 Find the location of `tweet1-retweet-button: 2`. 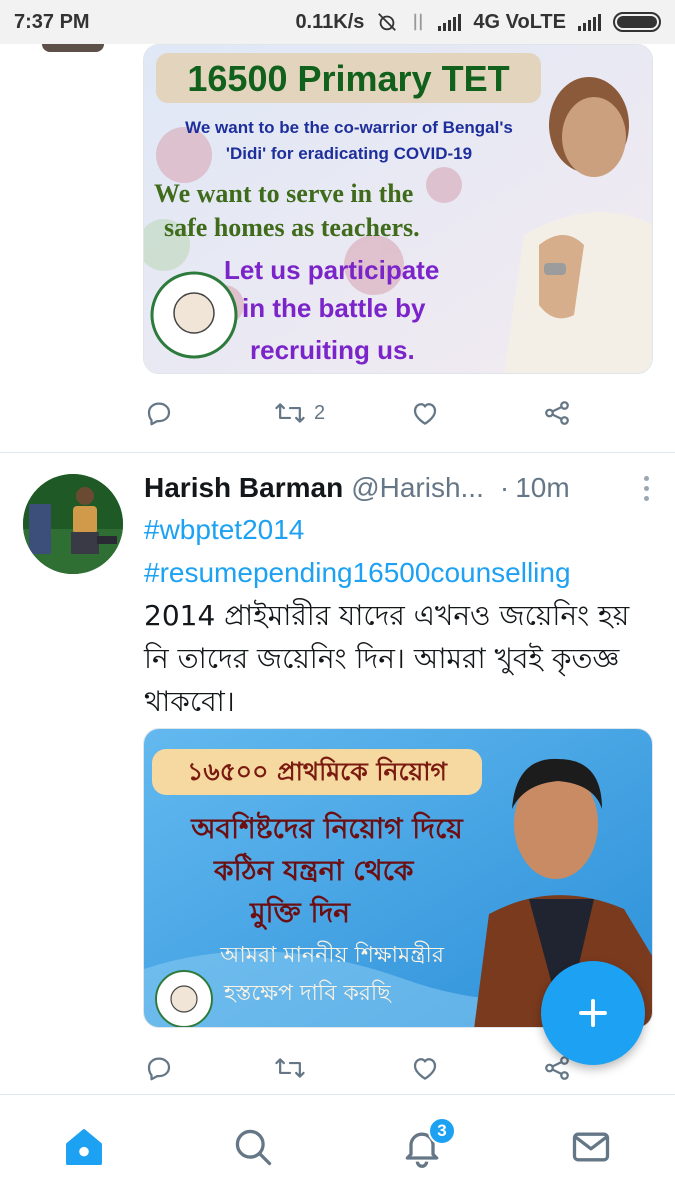

tweet1-retweet-button: 2 is located at coordinates (299, 413).